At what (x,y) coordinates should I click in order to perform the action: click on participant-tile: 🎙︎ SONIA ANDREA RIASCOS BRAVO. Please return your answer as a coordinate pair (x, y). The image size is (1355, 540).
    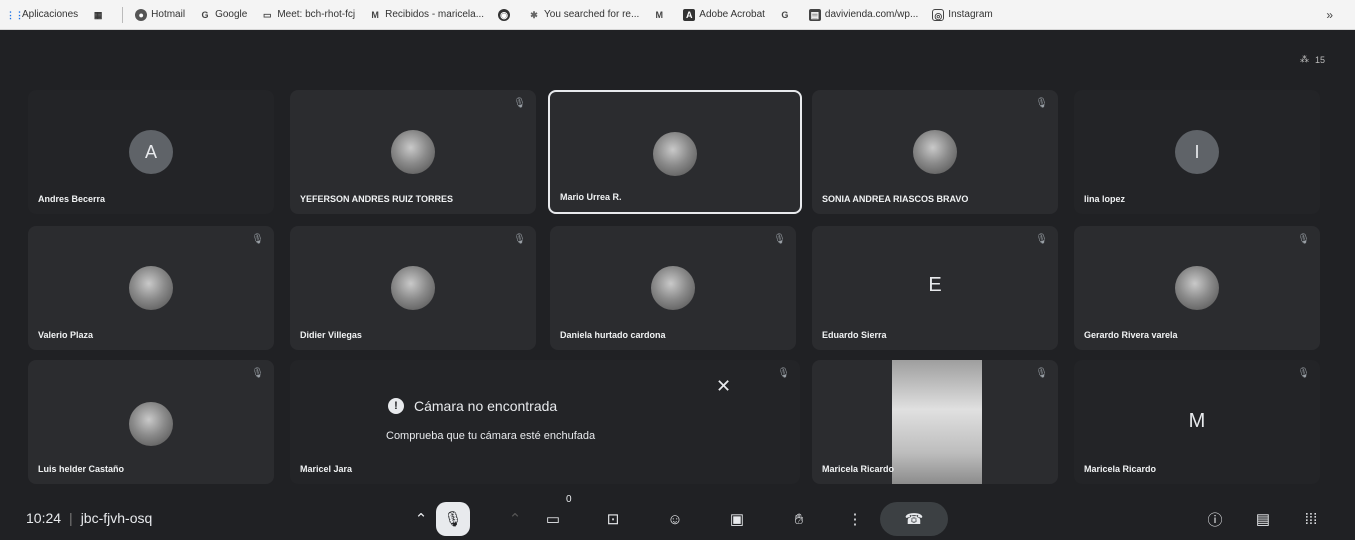
    Looking at the image, I should click on (935, 152).